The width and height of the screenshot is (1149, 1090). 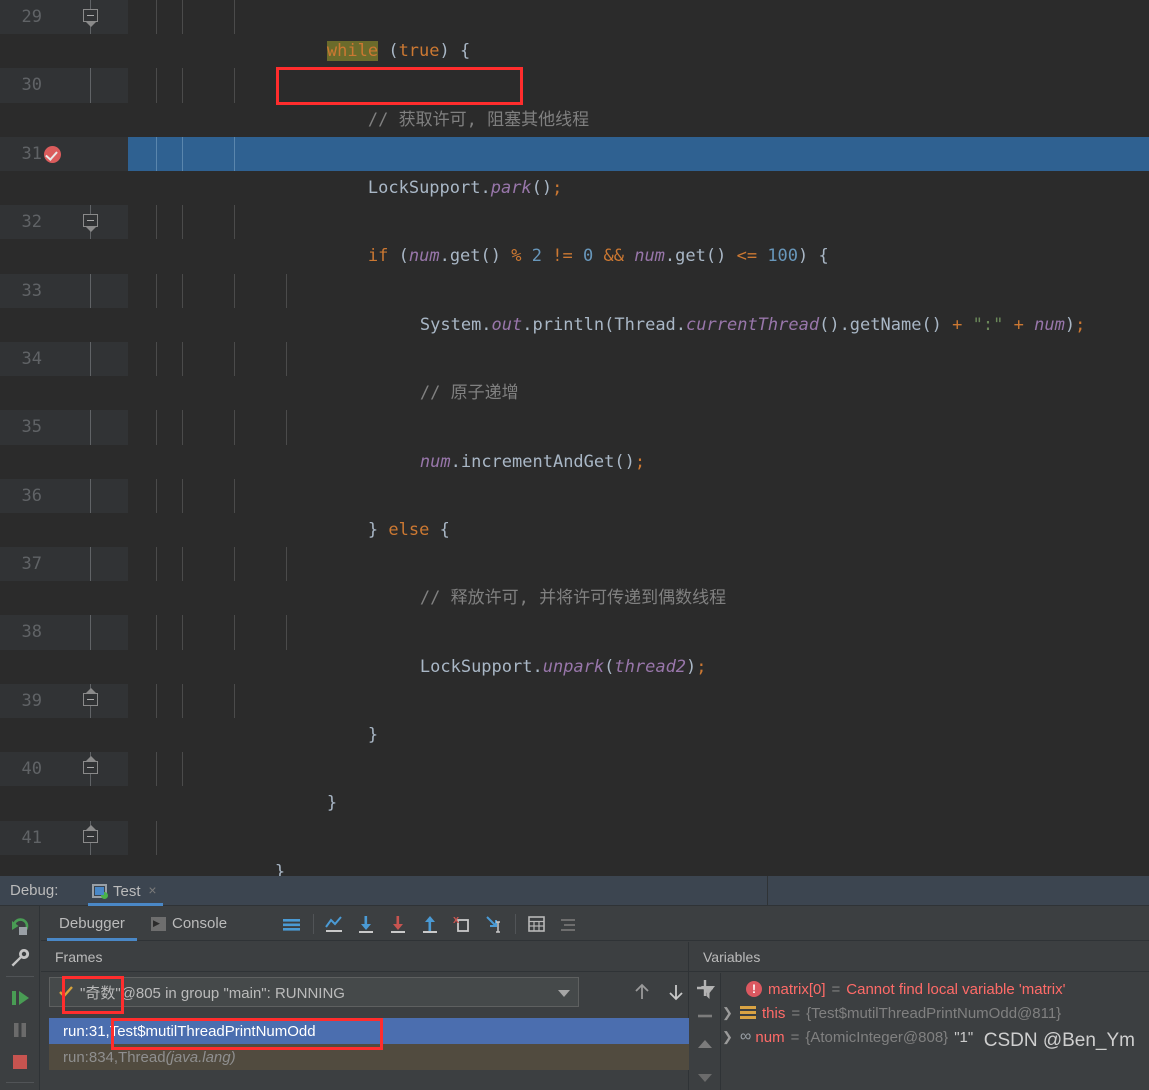 What do you see at coordinates (705, 1016) in the screenshot?
I see `remove-watch-button` at bounding box center [705, 1016].